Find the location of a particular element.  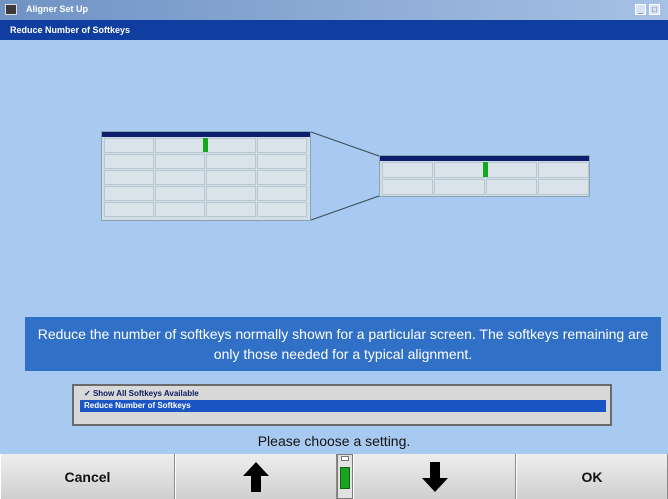

list-scroll-indicator is located at coordinates (345, 476).